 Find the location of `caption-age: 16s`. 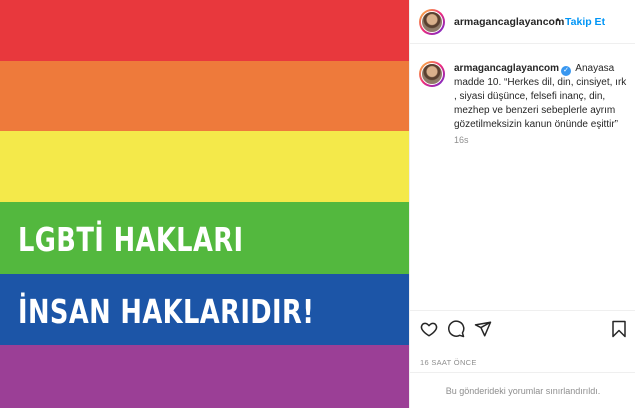

caption-age: 16s is located at coordinates (461, 140).